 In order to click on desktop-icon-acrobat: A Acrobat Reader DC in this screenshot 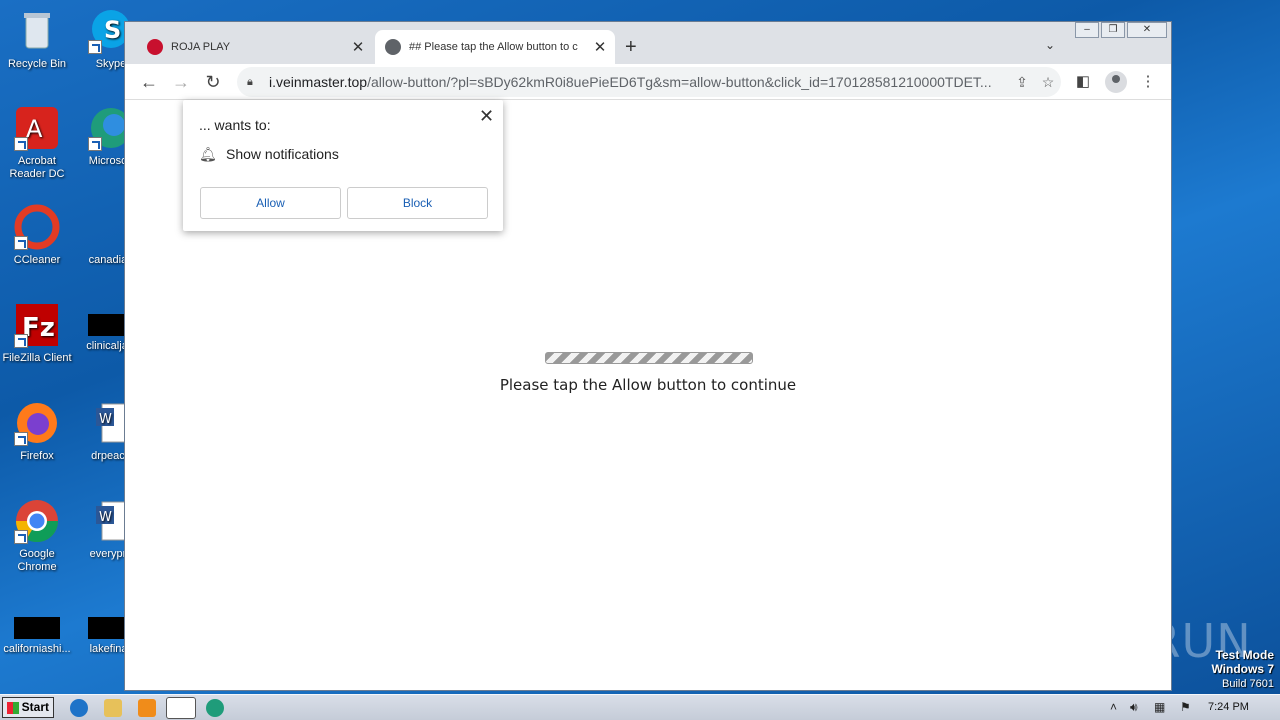, I will do `click(37, 143)`.